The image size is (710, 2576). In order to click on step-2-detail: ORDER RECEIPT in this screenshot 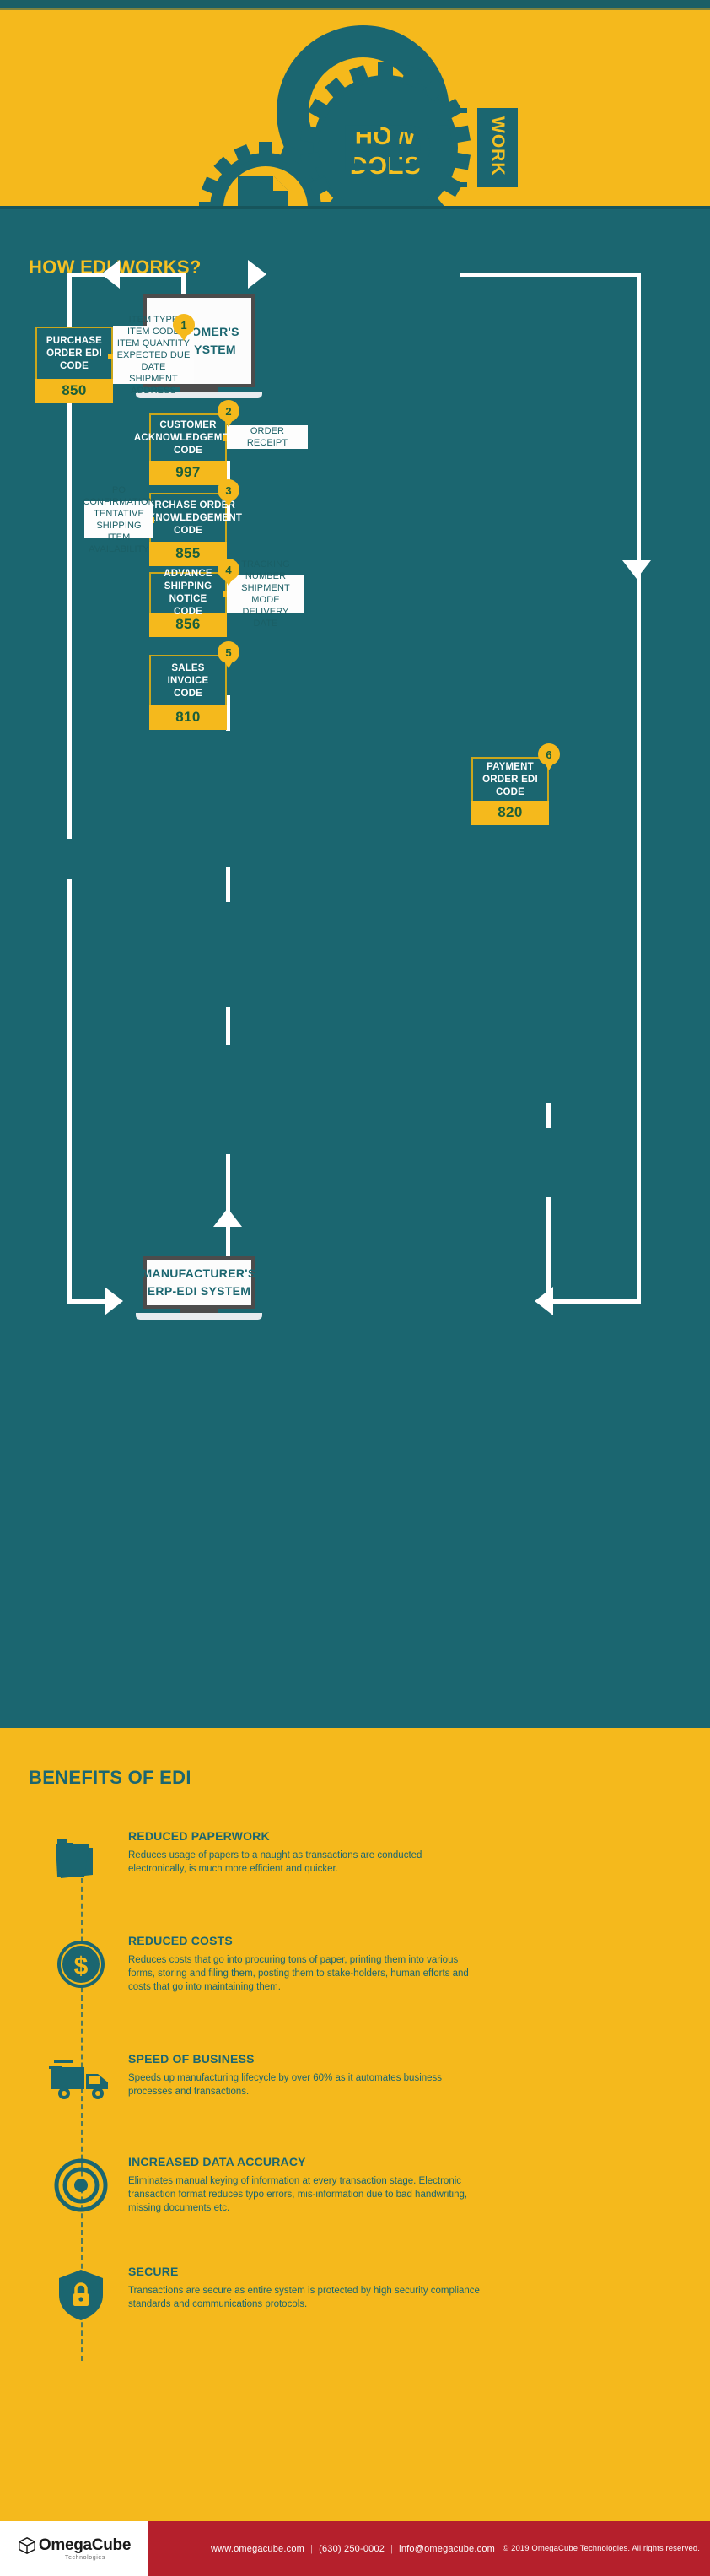, I will do `click(267, 437)`.